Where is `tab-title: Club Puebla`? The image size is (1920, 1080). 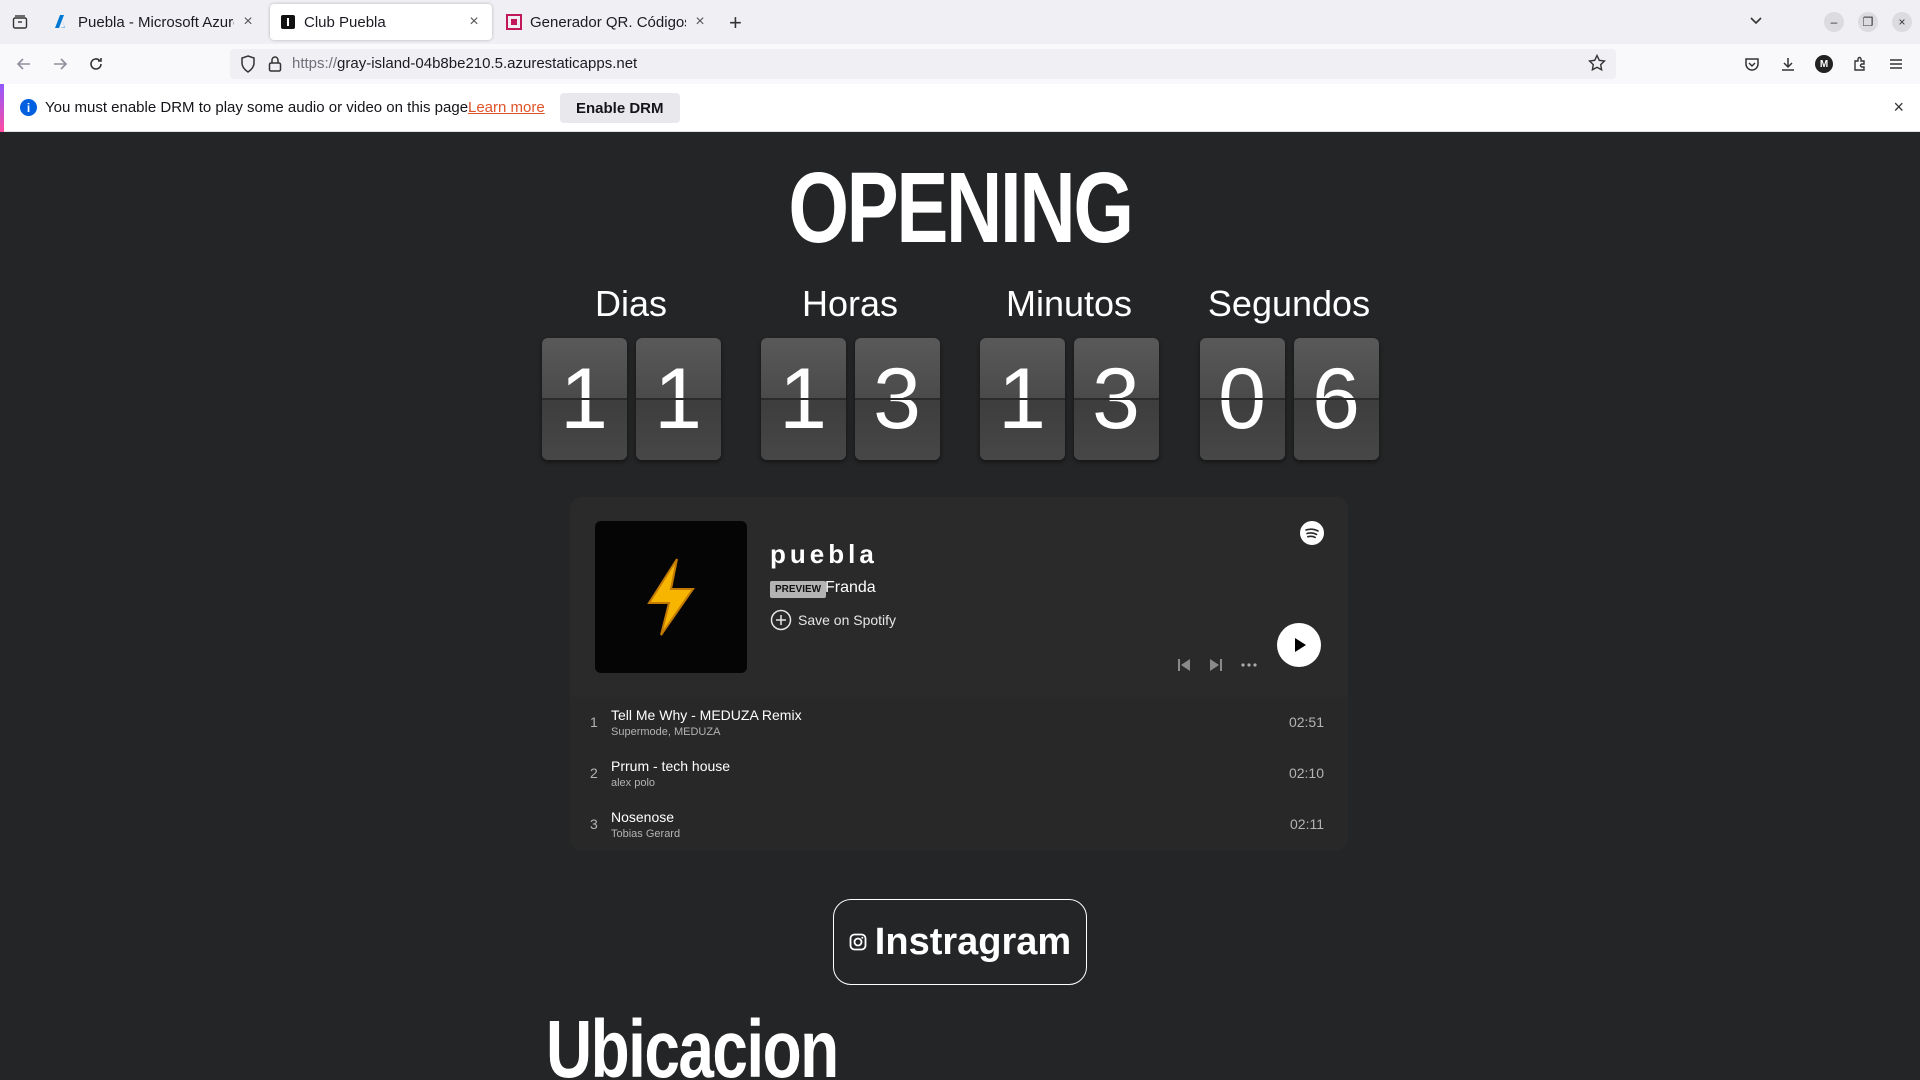
tab-title: Club Puebla is located at coordinates (345, 22).